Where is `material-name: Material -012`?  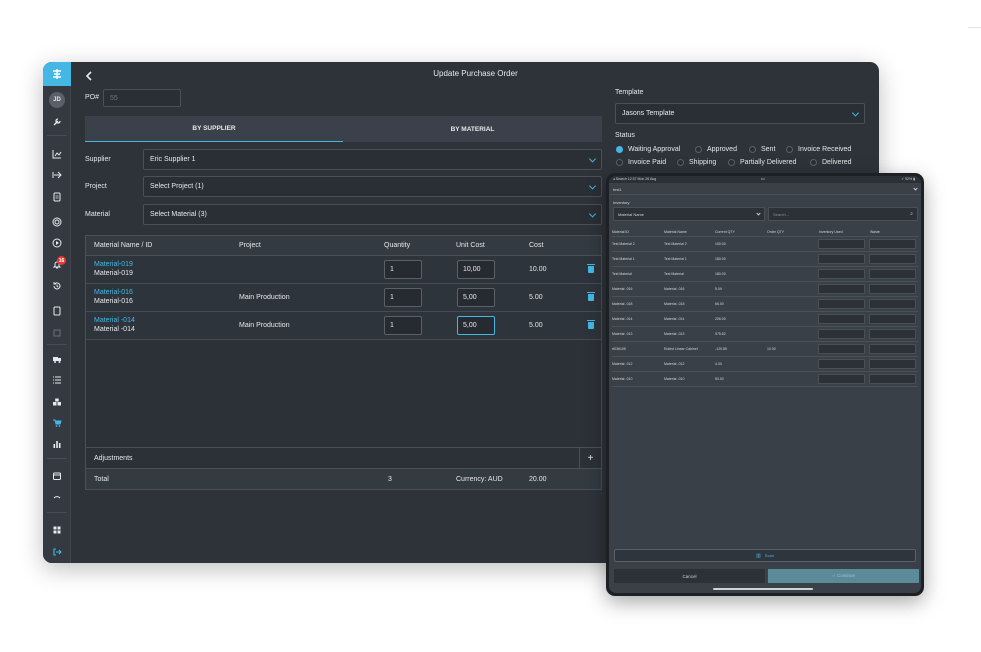 material-name: Material -012 is located at coordinates (674, 364).